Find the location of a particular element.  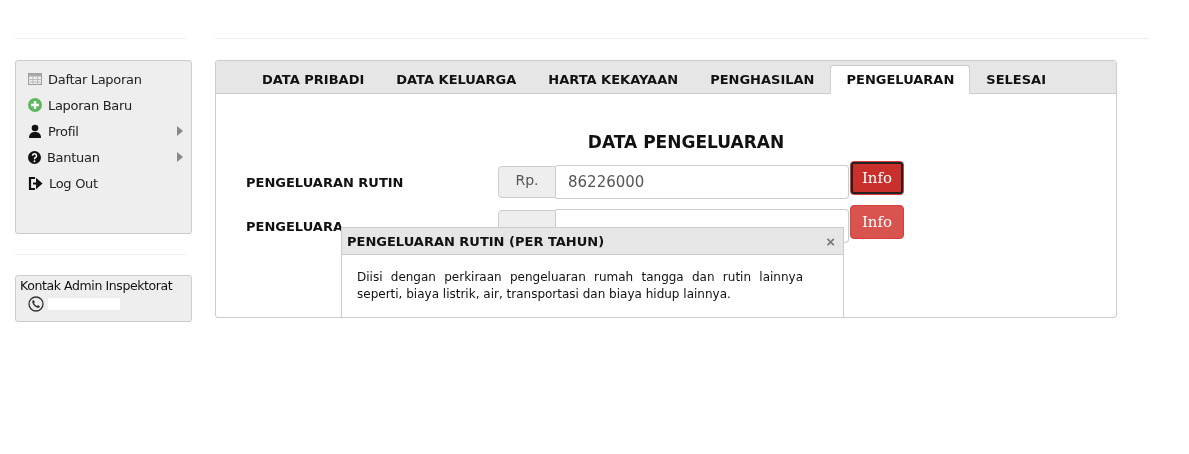

menu-item: Profil is located at coordinates (109, 131).